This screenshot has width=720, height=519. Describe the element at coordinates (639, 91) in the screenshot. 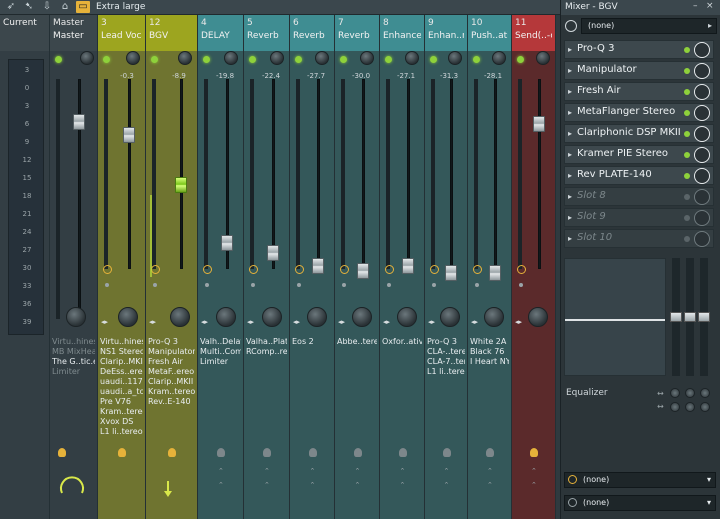

I see `fx-slot-3: ▸ Fresh Air` at that location.